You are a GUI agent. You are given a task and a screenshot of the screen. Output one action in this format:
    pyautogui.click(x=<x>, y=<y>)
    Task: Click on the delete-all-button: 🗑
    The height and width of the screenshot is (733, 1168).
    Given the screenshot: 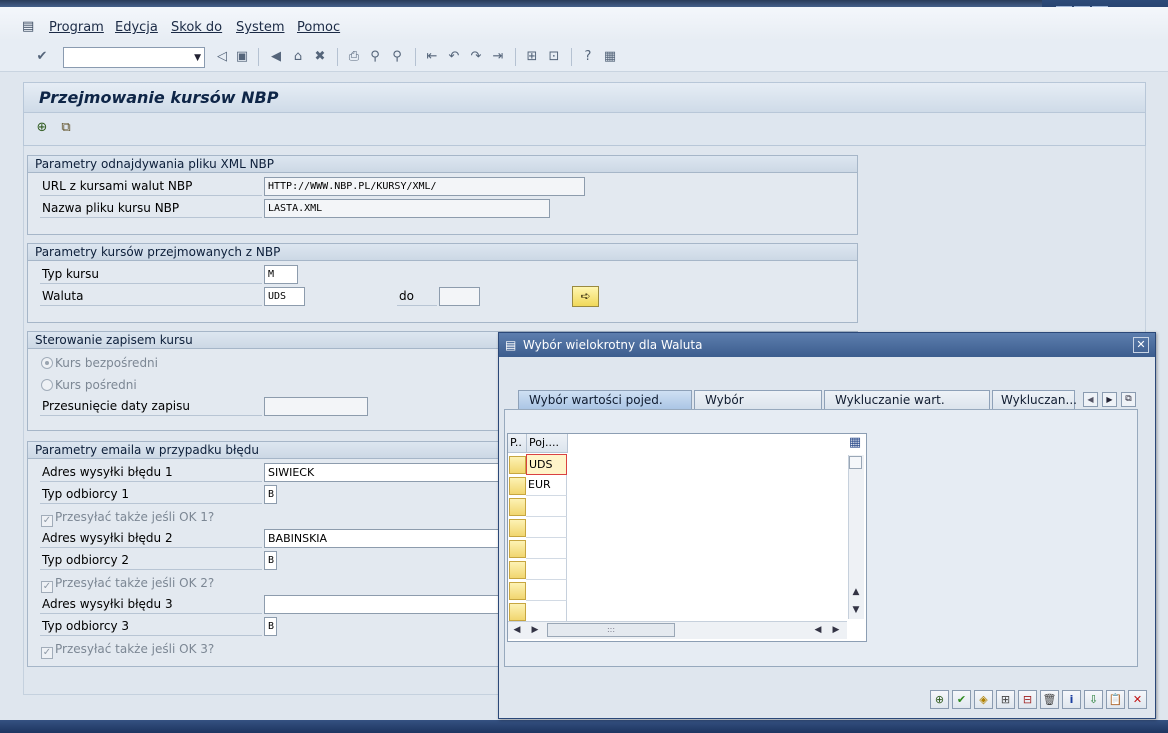 What is the action you would take?
    pyautogui.click(x=1049, y=699)
    